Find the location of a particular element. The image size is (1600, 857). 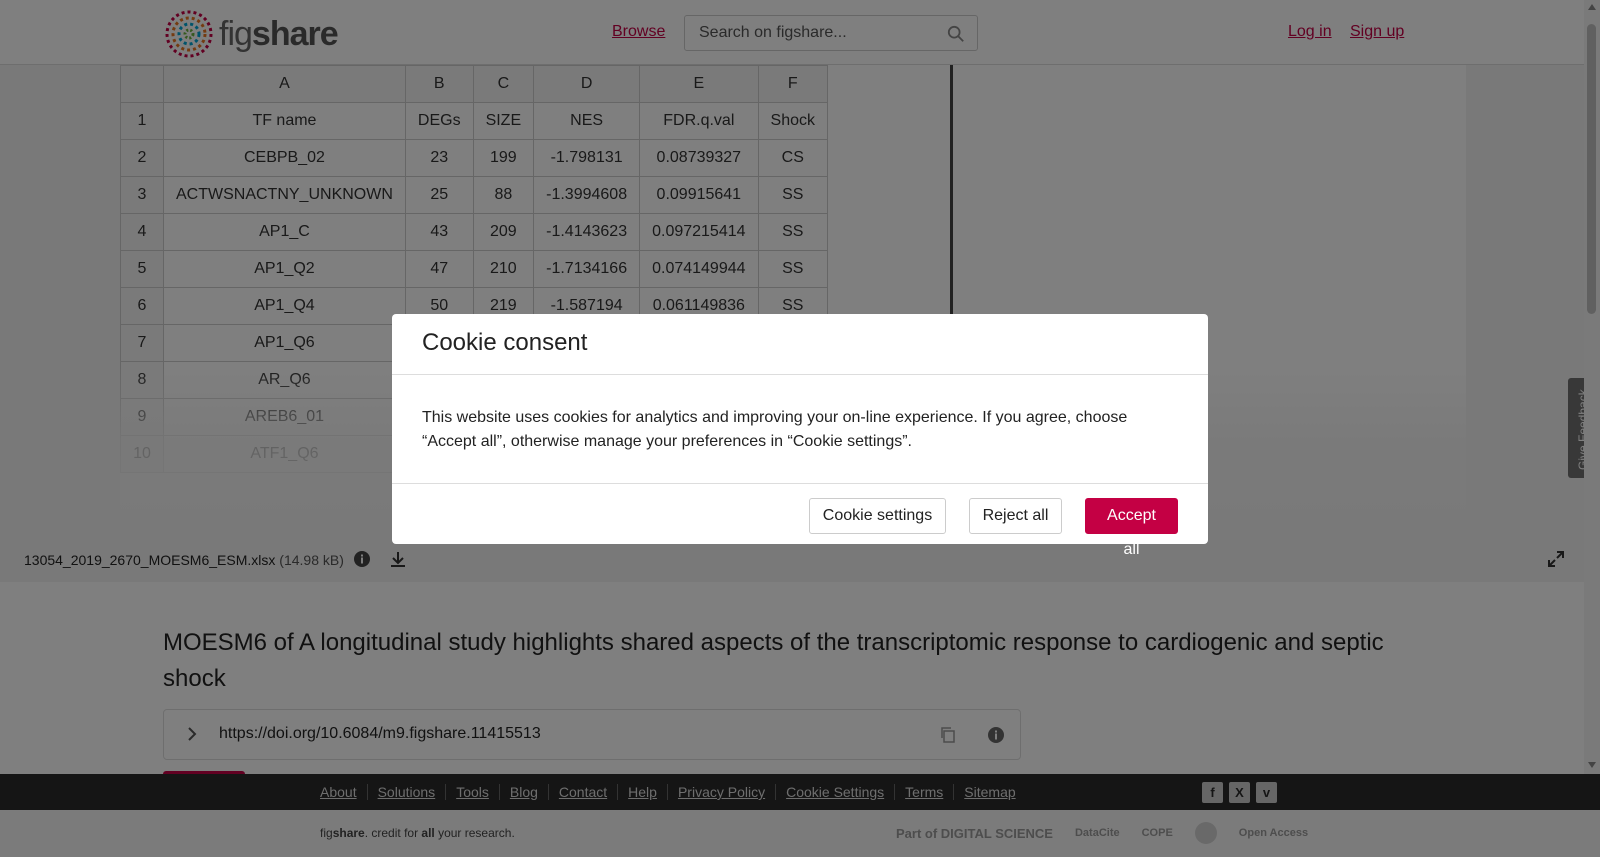

reject-all-button: Reject all is located at coordinates (1015, 516).